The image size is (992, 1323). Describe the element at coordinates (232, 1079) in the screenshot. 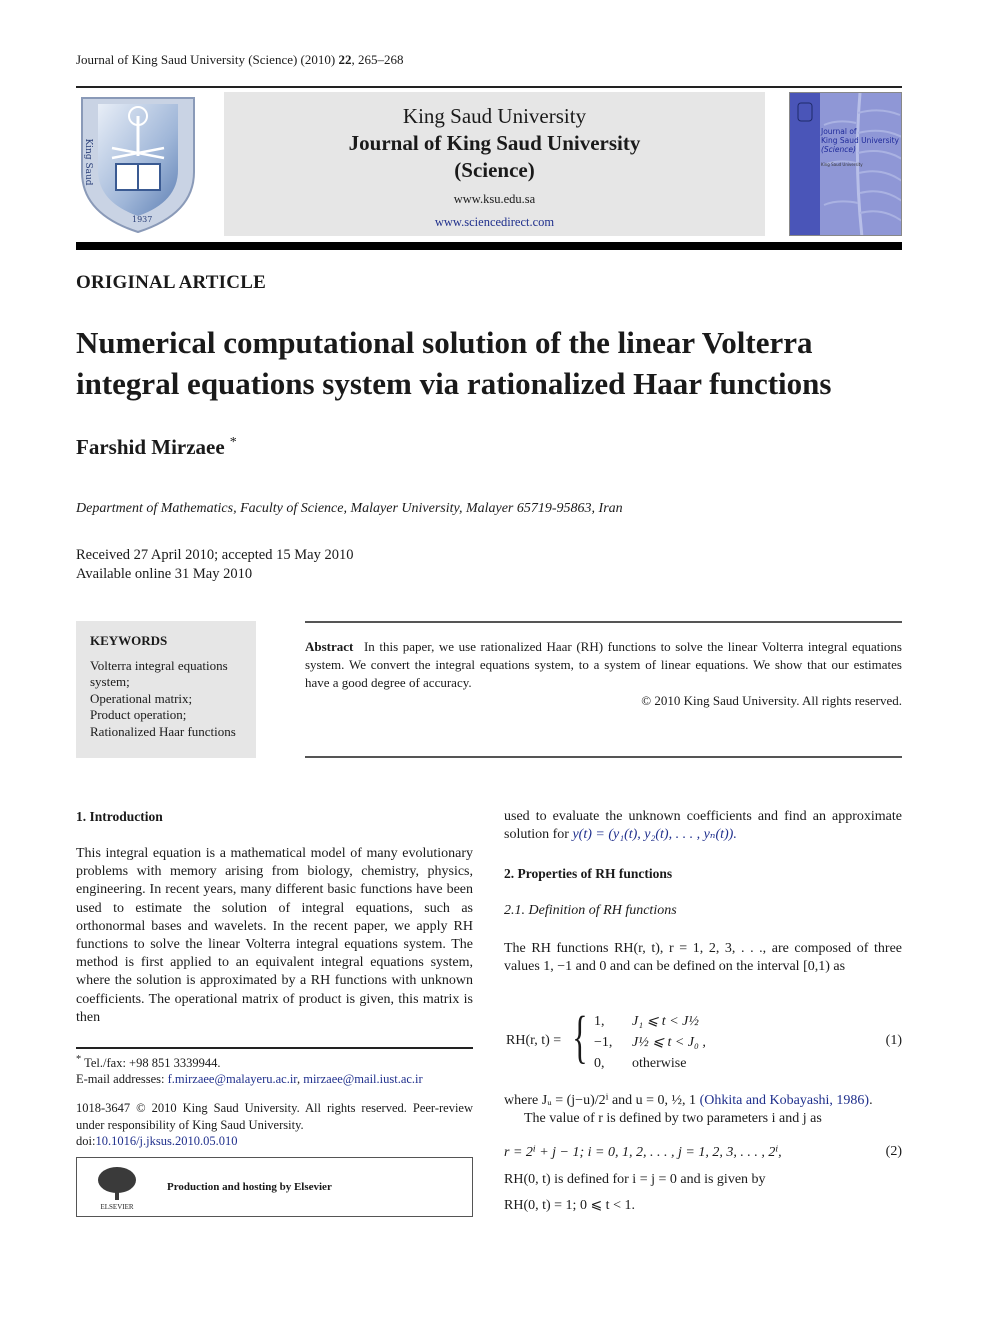

I see `email-link-1: f.mirzaee@malayeru.ac.ir` at that location.